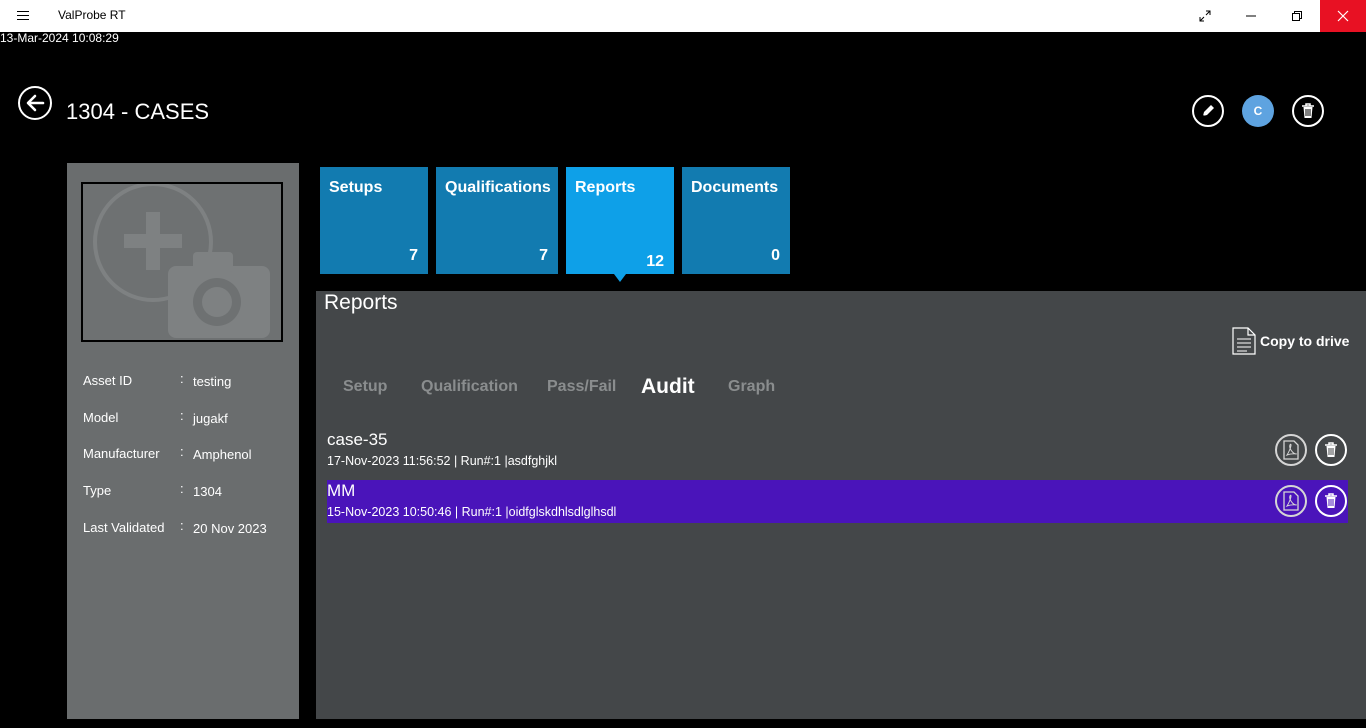 This screenshot has width=1366, height=728. What do you see at coordinates (736, 220) in the screenshot?
I see `tile-documents: Documents 0` at bounding box center [736, 220].